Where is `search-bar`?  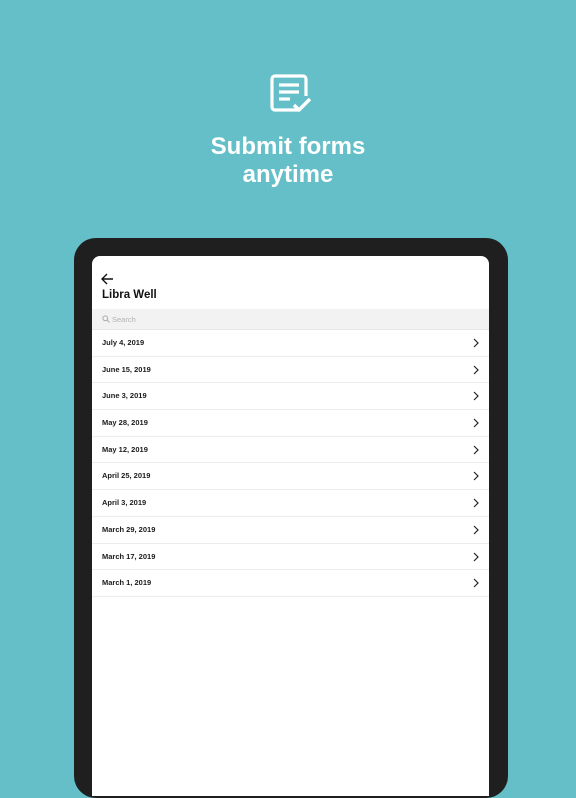
search-bar is located at coordinates (290, 319).